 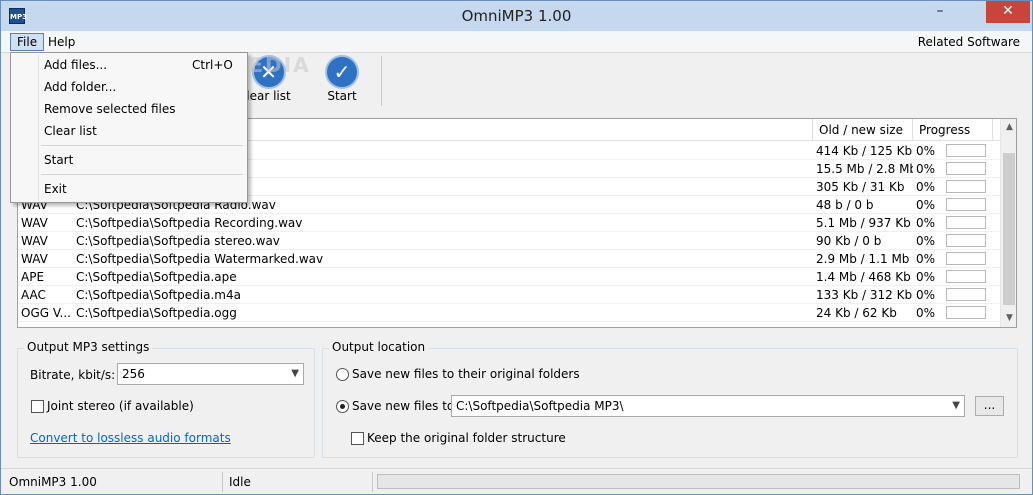 What do you see at coordinates (863, 277) in the screenshot?
I see `file-size-cell: 1.4 Mb / 468 Kb` at bounding box center [863, 277].